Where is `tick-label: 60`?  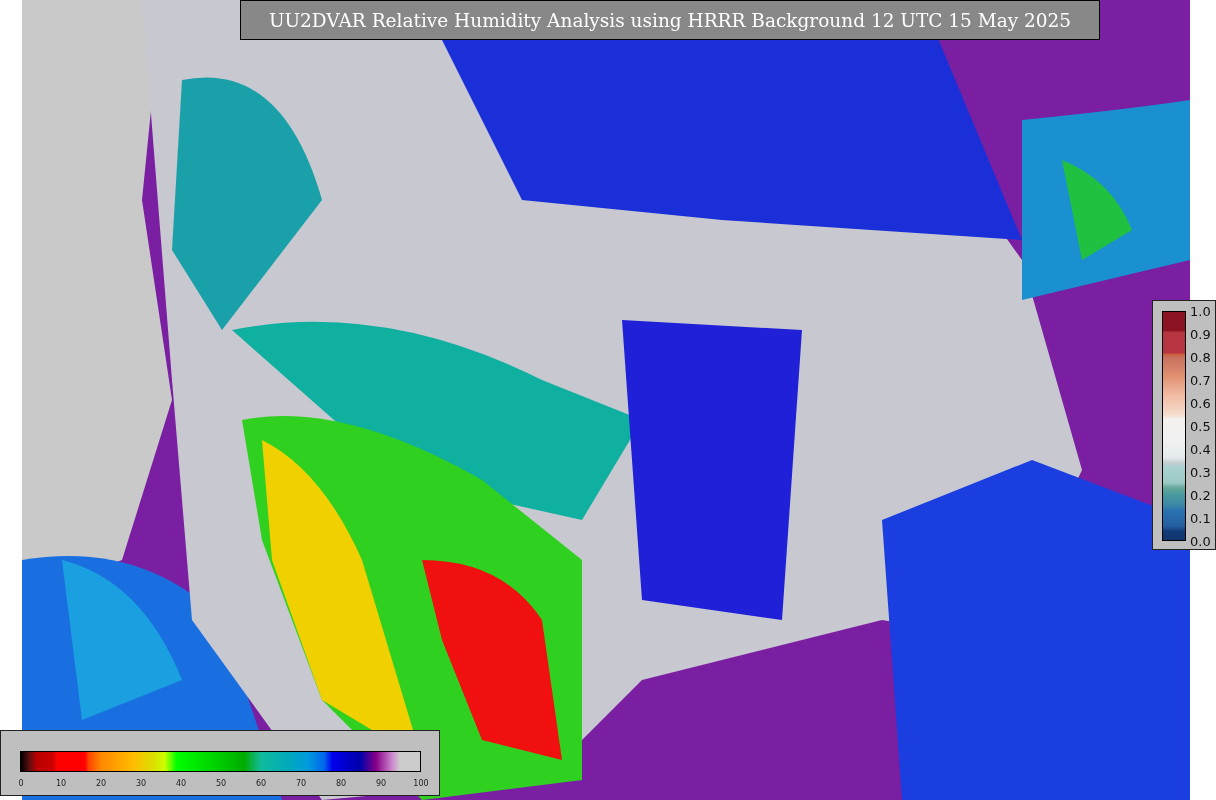 tick-label: 60 is located at coordinates (261, 783).